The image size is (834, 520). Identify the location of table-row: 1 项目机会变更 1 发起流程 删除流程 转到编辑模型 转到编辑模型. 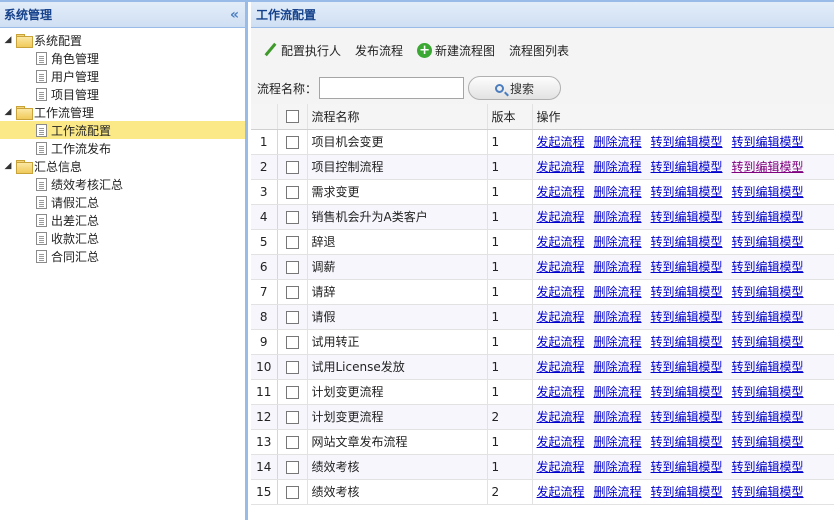
(542, 142).